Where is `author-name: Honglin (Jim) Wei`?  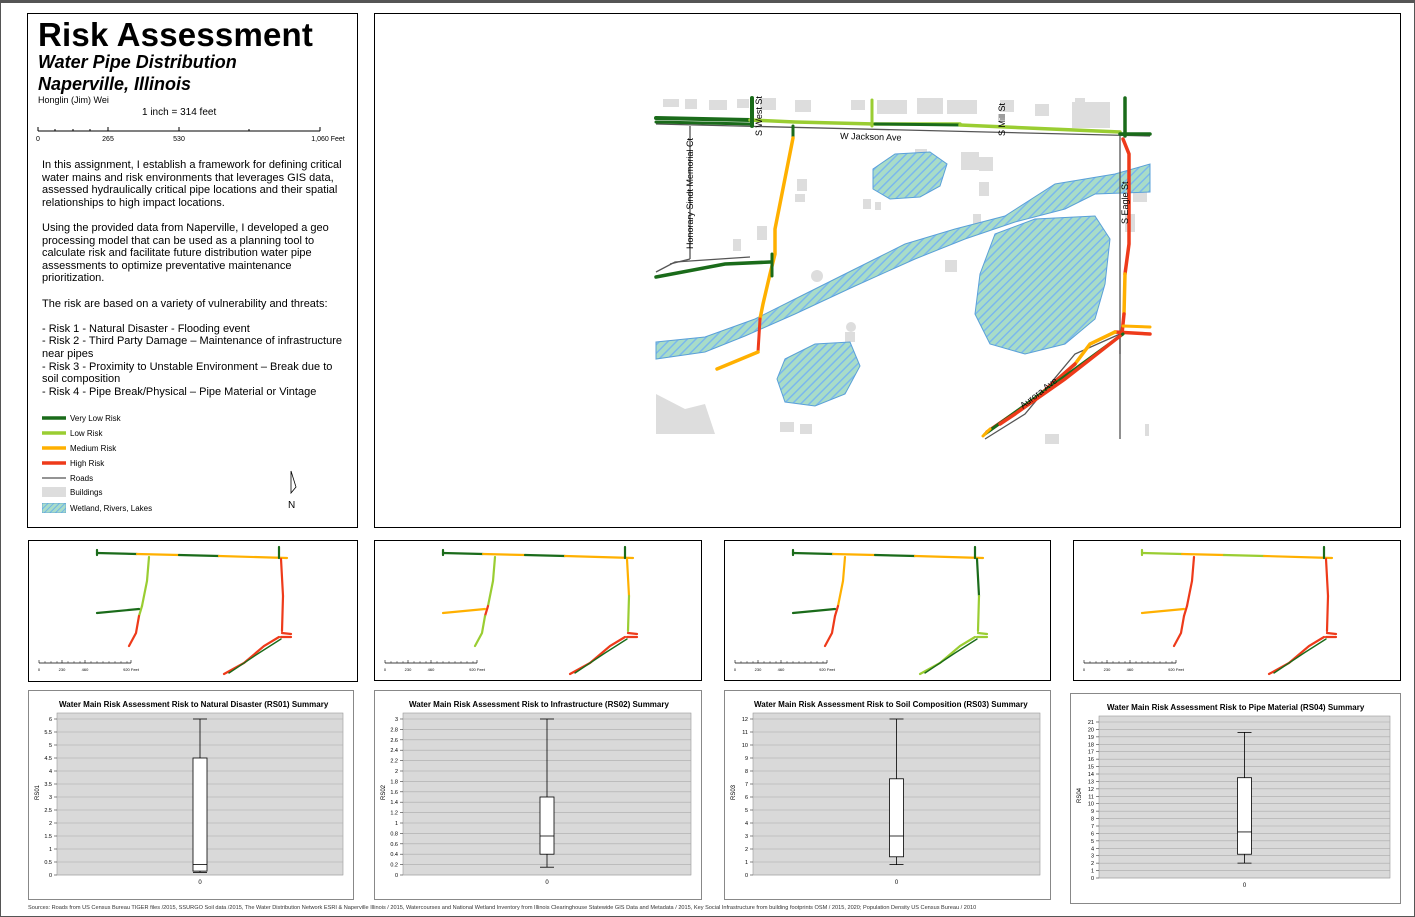
author-name: Honglin (Jim) Wei is located at coordinates (73, 100).